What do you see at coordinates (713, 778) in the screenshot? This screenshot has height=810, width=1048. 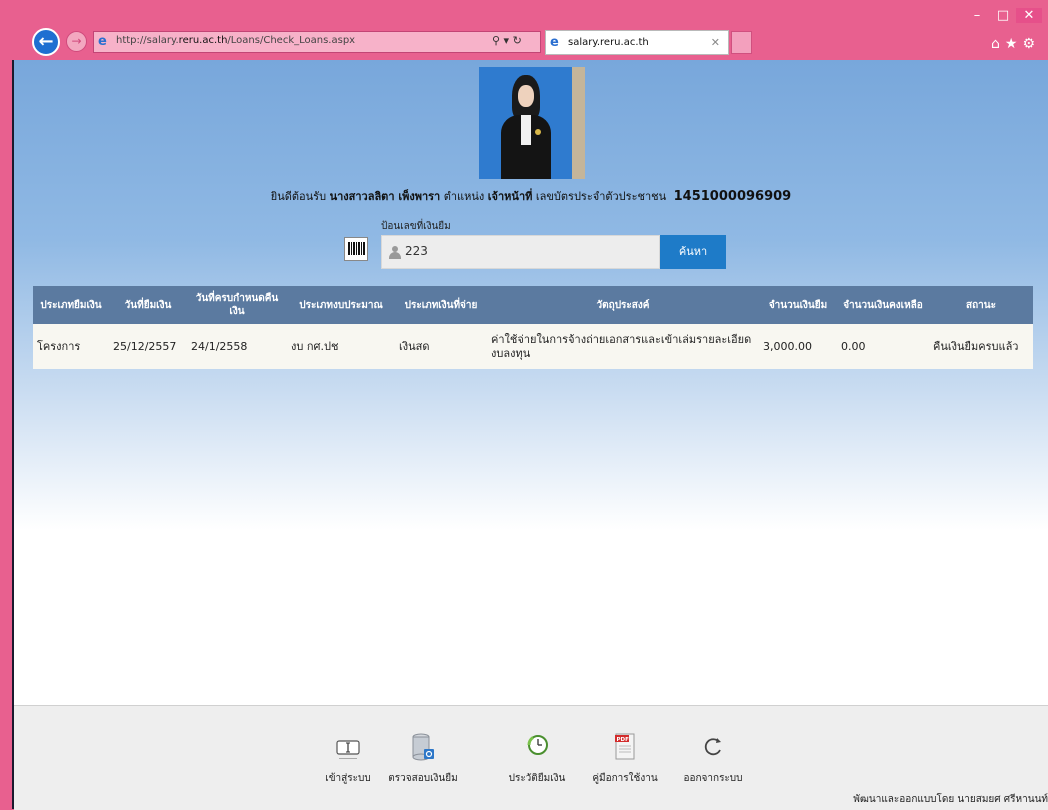 I see `footer-label-logout: ออกจากระบบ` at bounding box center [713, 778].